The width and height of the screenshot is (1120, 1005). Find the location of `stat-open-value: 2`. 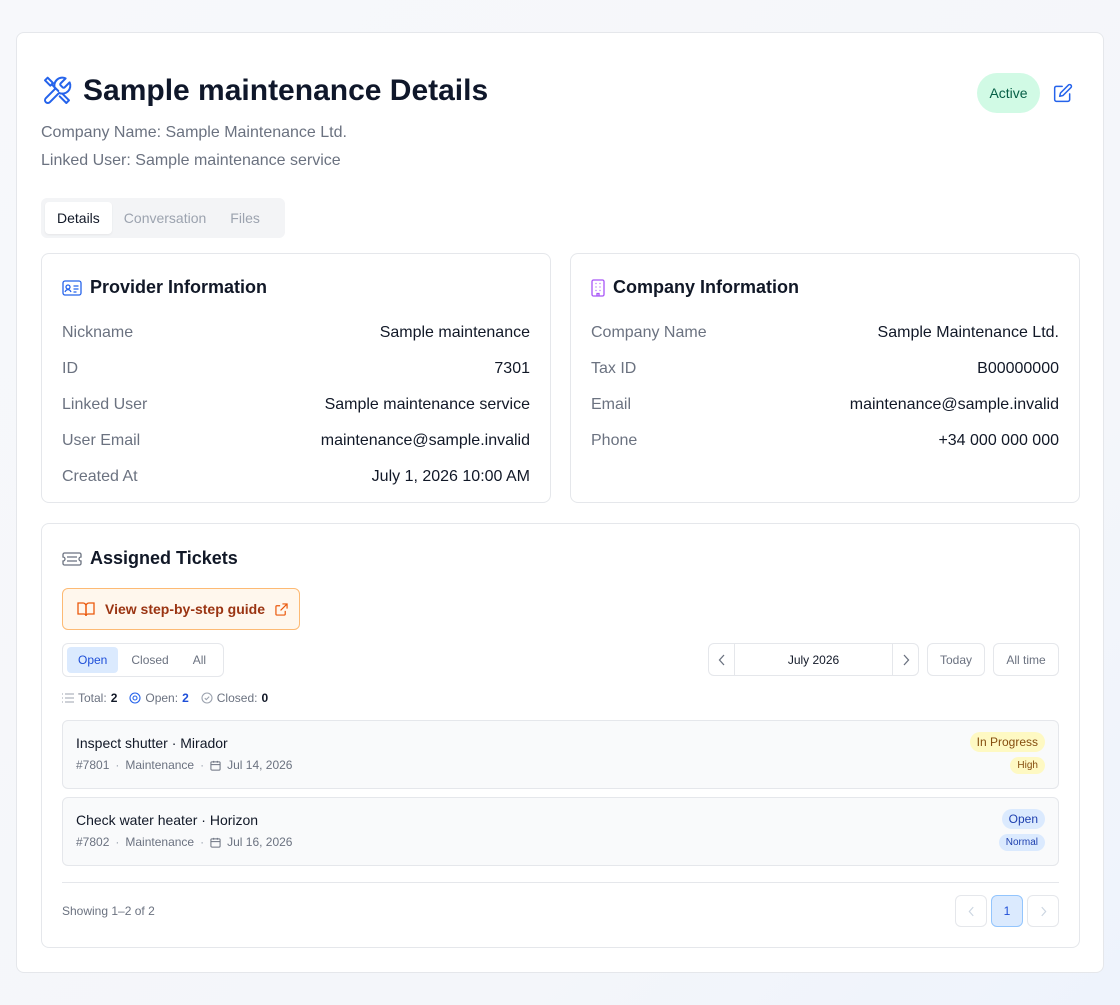

stat-open-value: 2 is located at coordinates (185, 698).